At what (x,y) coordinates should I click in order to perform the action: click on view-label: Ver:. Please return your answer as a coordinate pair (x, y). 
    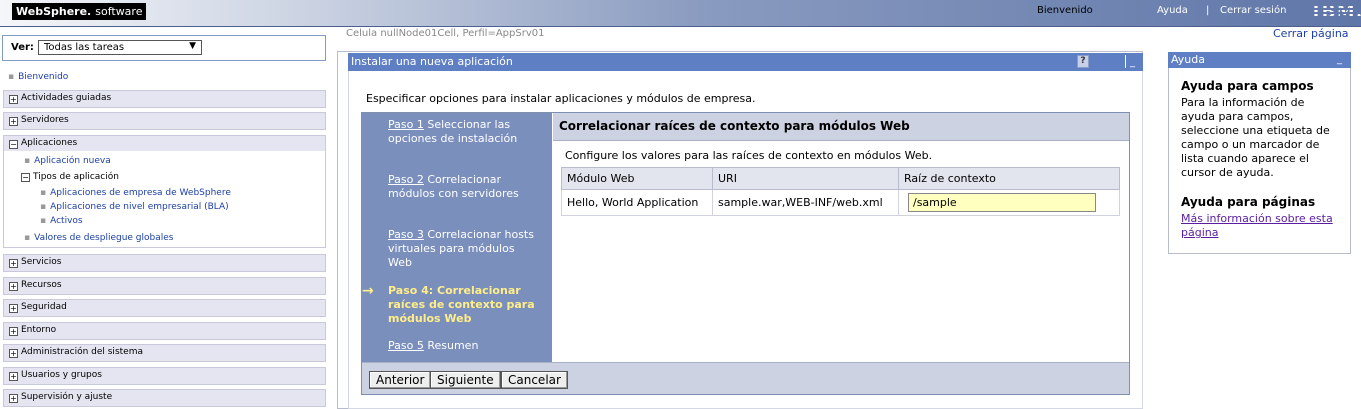
    Looking at the image, I should click on (22, 47).